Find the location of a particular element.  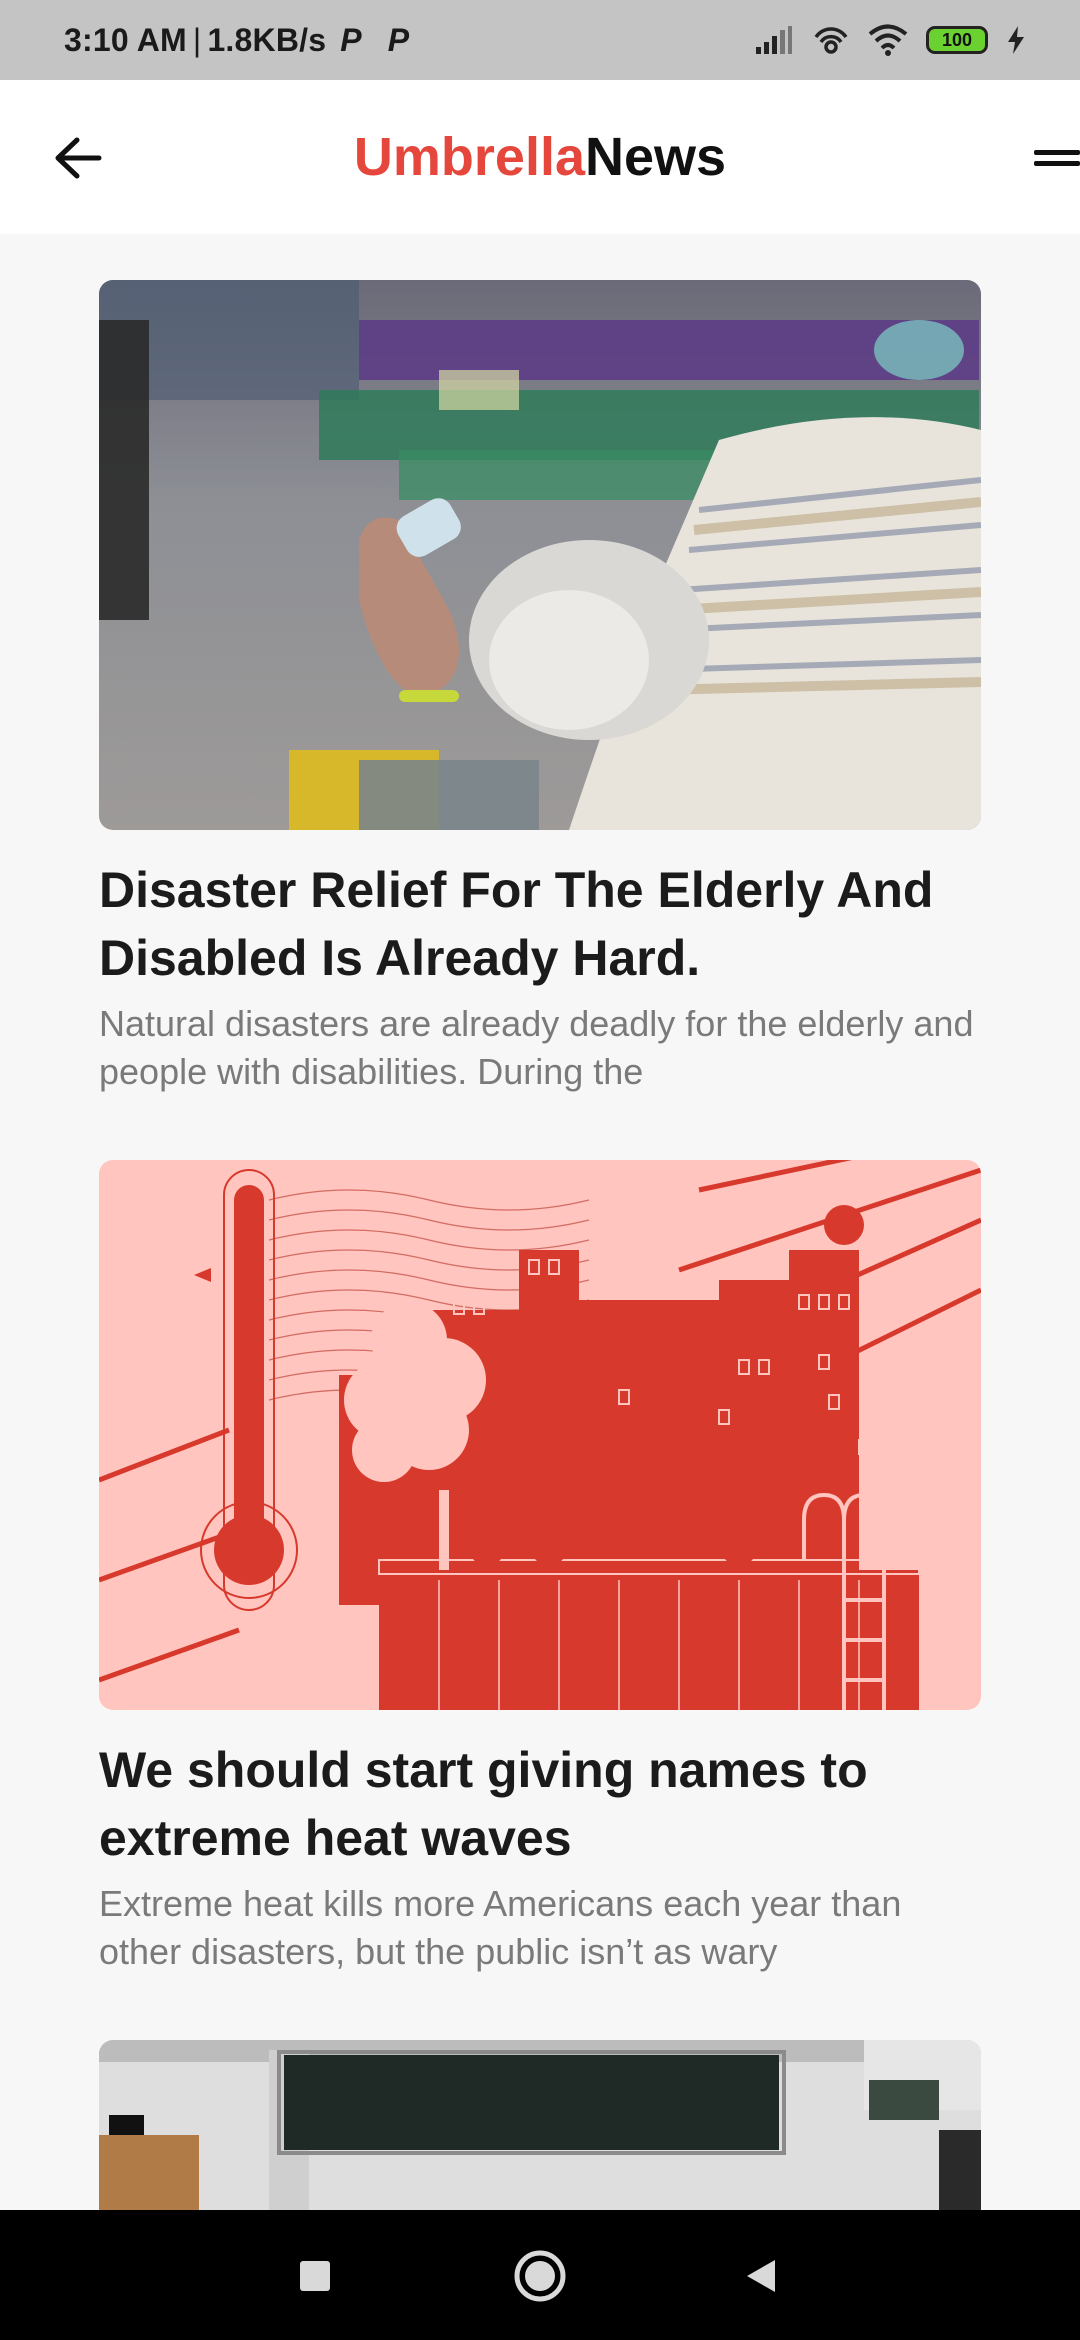

battery-level: 100 is located at coordinates (957, 39).